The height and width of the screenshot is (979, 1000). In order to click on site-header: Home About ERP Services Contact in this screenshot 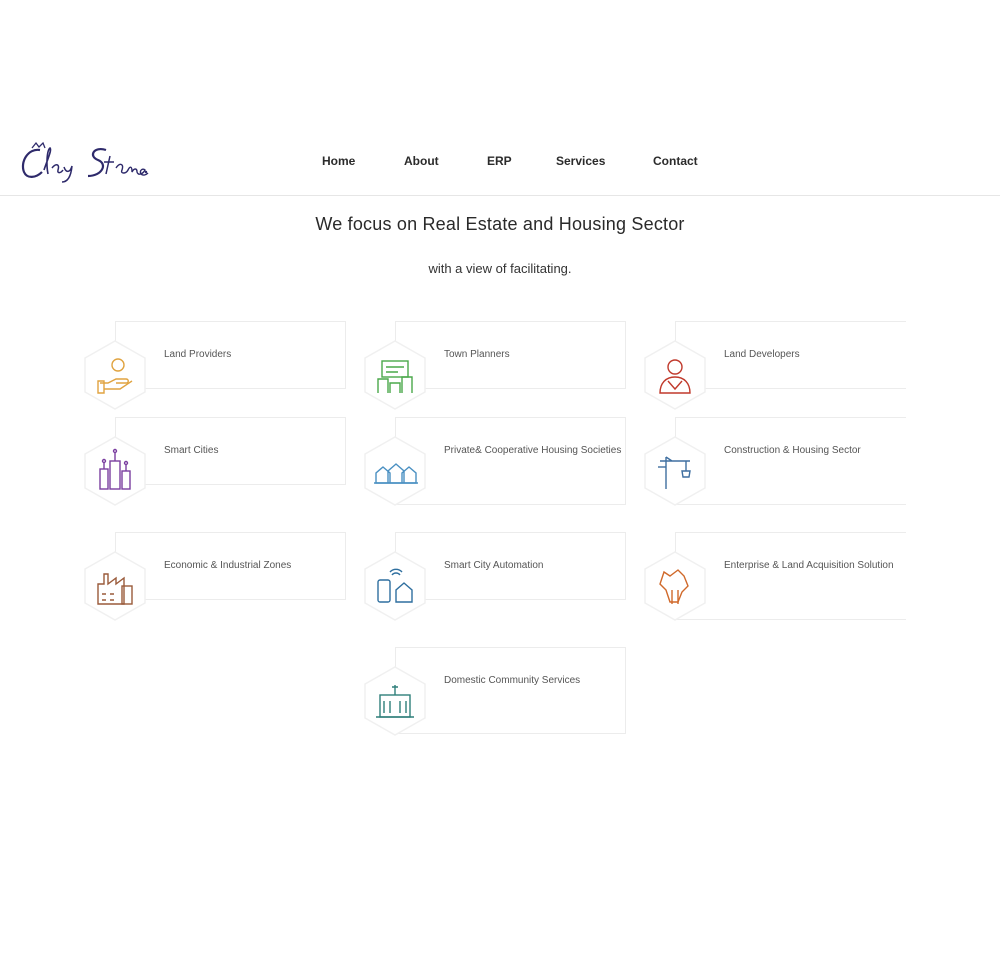, I will do `click(500, 167)`.